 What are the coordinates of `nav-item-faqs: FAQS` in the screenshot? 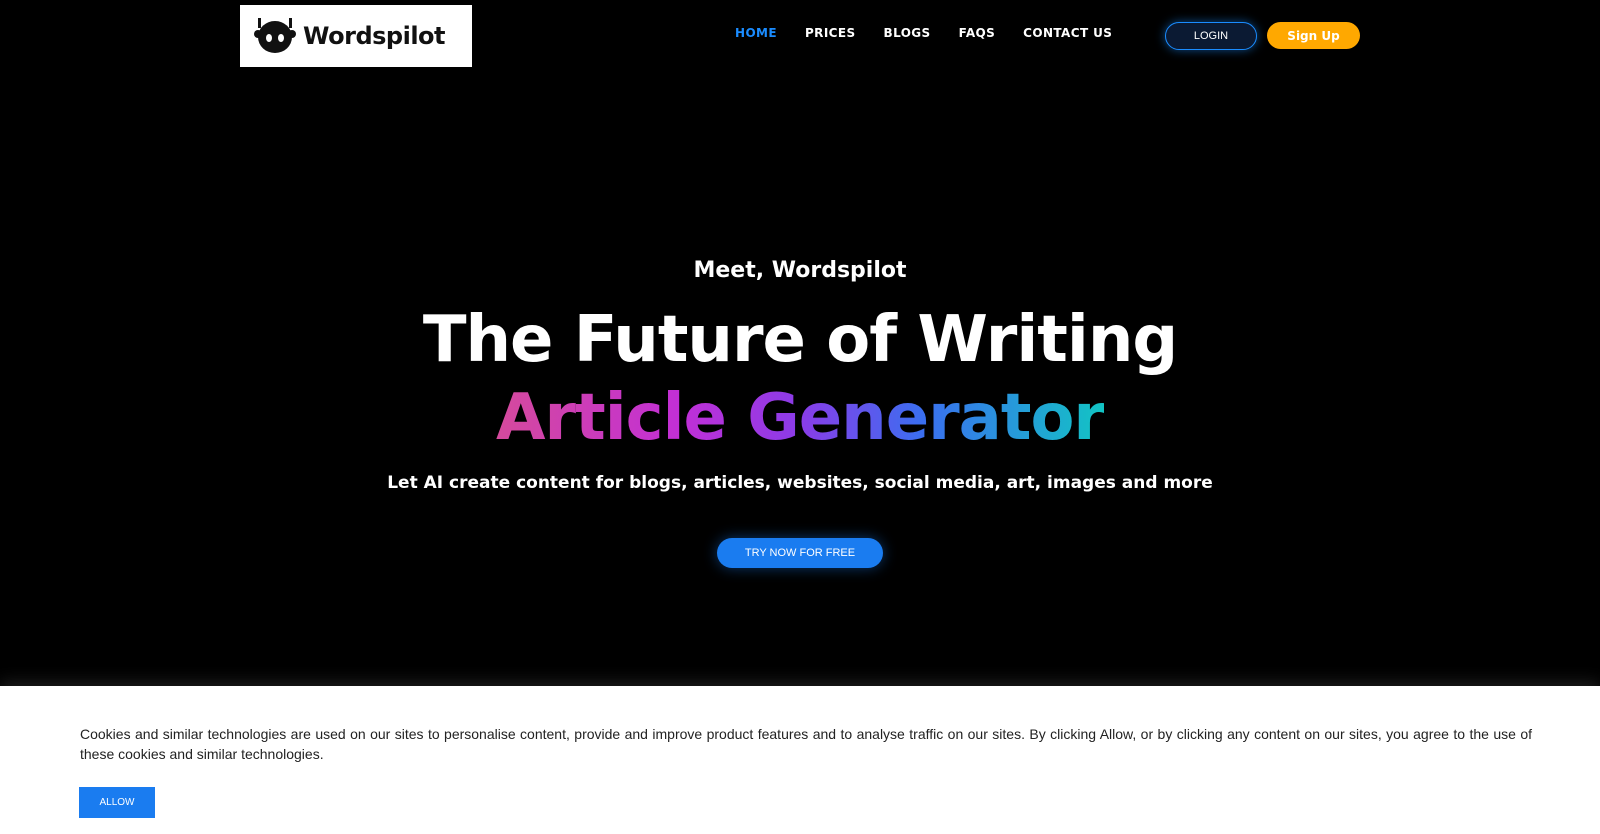 It's located at (977, 33).